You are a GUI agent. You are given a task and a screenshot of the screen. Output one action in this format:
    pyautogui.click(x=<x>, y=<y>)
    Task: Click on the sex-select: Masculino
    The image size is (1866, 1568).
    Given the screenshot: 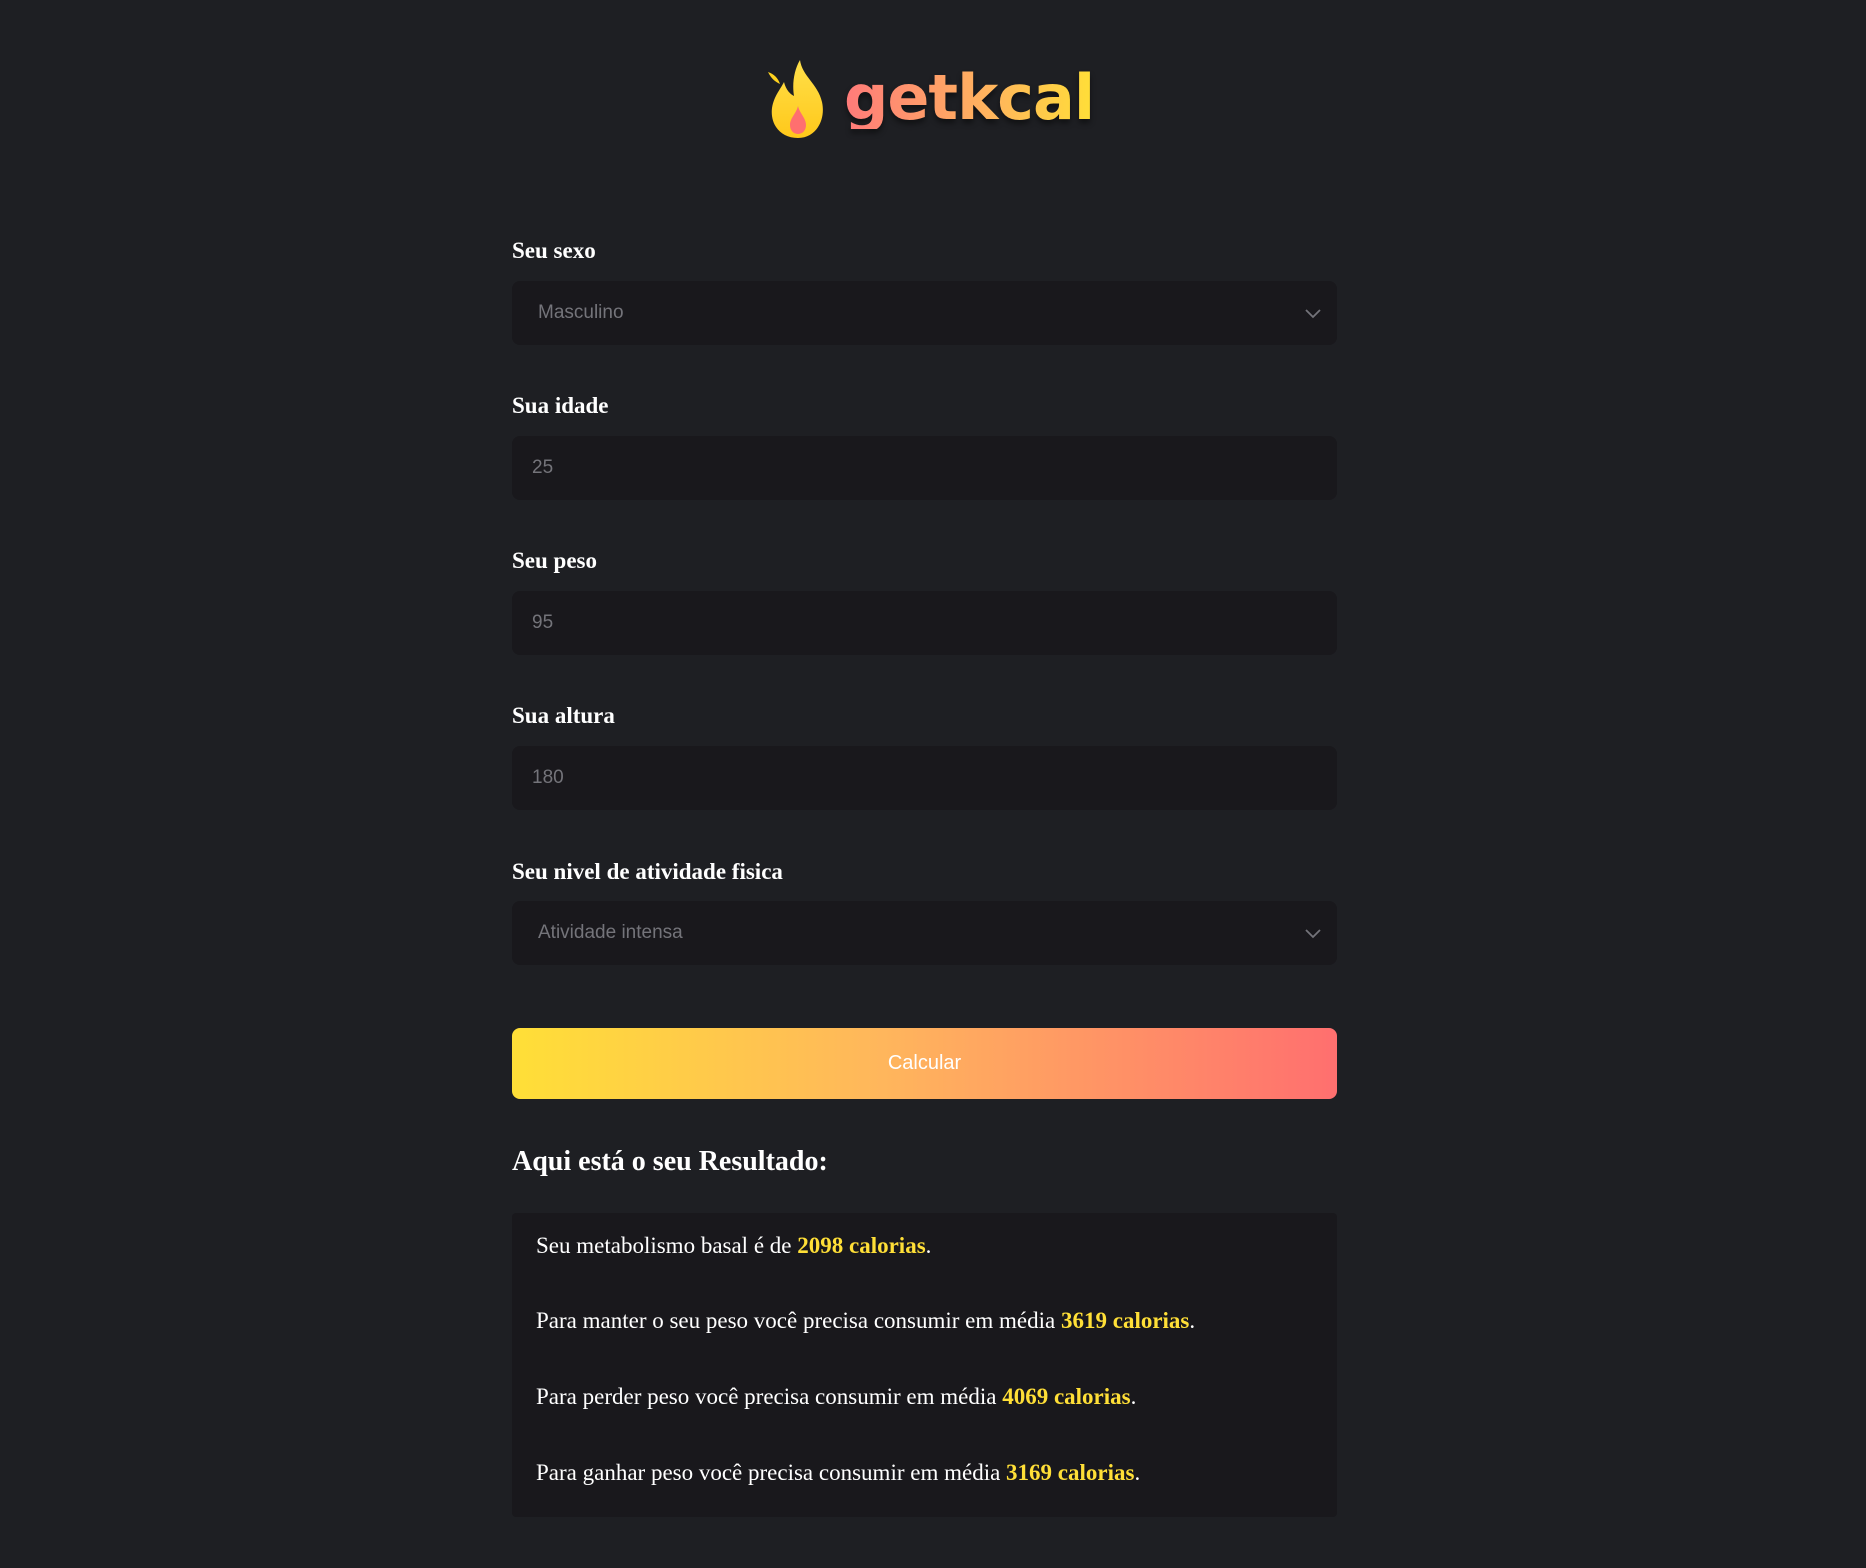 What is the action you would take?
    pyautogui.click(x=924, y=313)
    